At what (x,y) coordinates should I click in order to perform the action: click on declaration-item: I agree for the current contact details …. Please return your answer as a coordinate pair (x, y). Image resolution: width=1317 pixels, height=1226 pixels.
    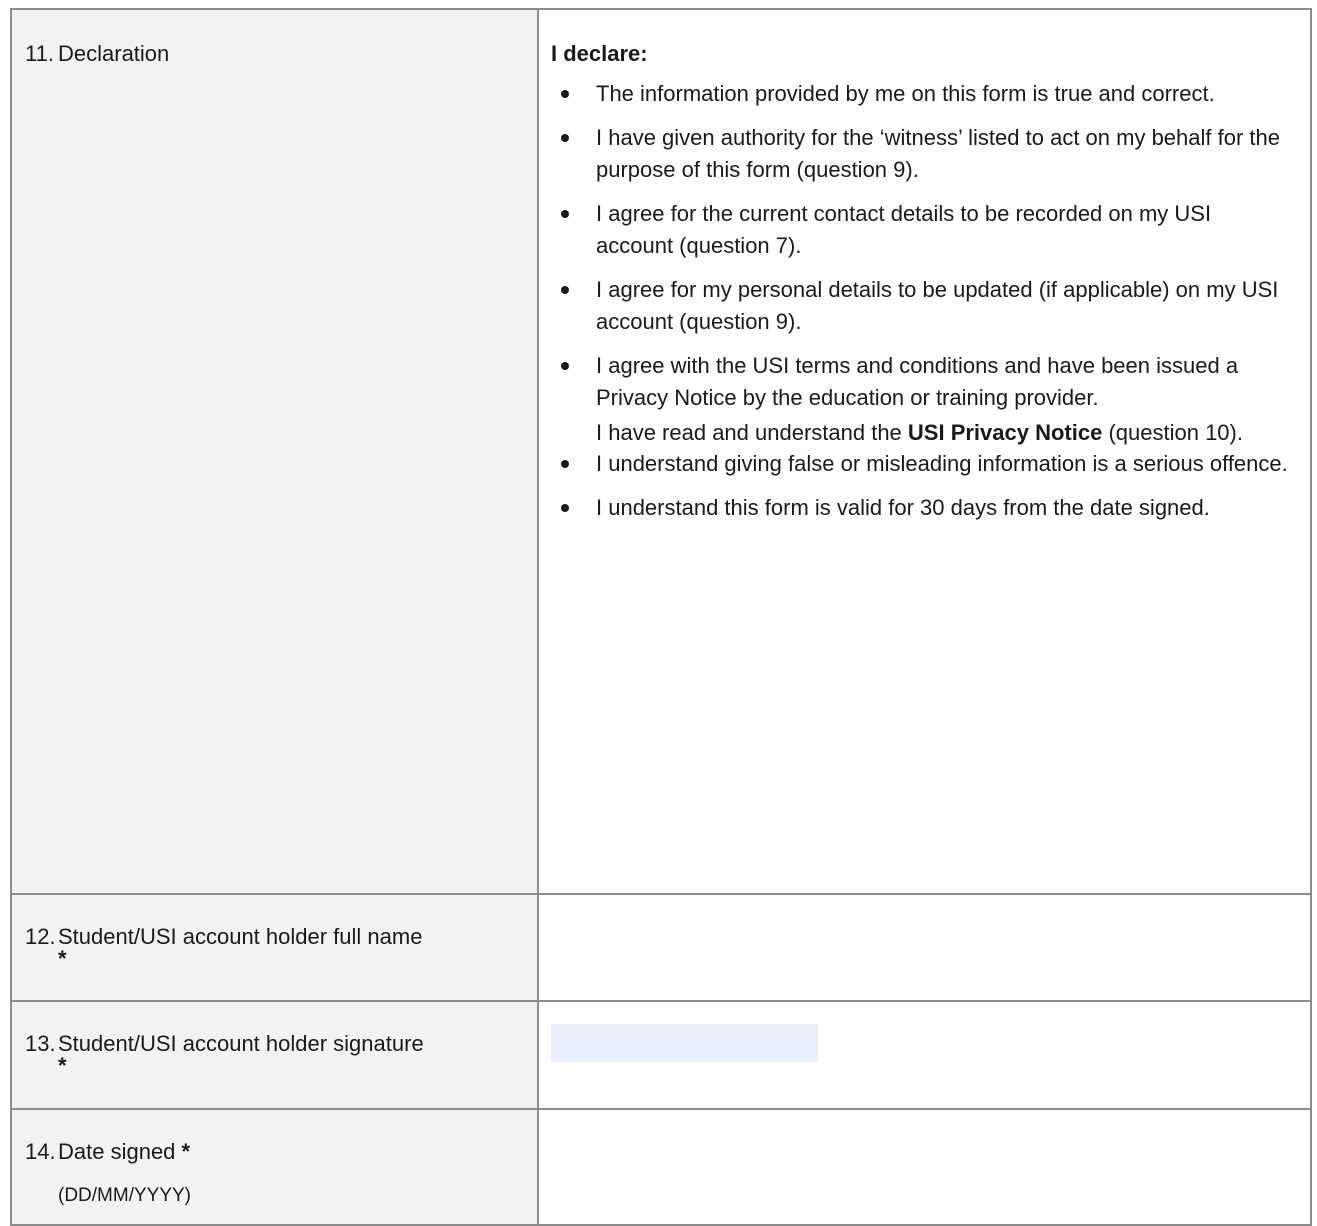
    Looking at the image, I should click on (924, 230).